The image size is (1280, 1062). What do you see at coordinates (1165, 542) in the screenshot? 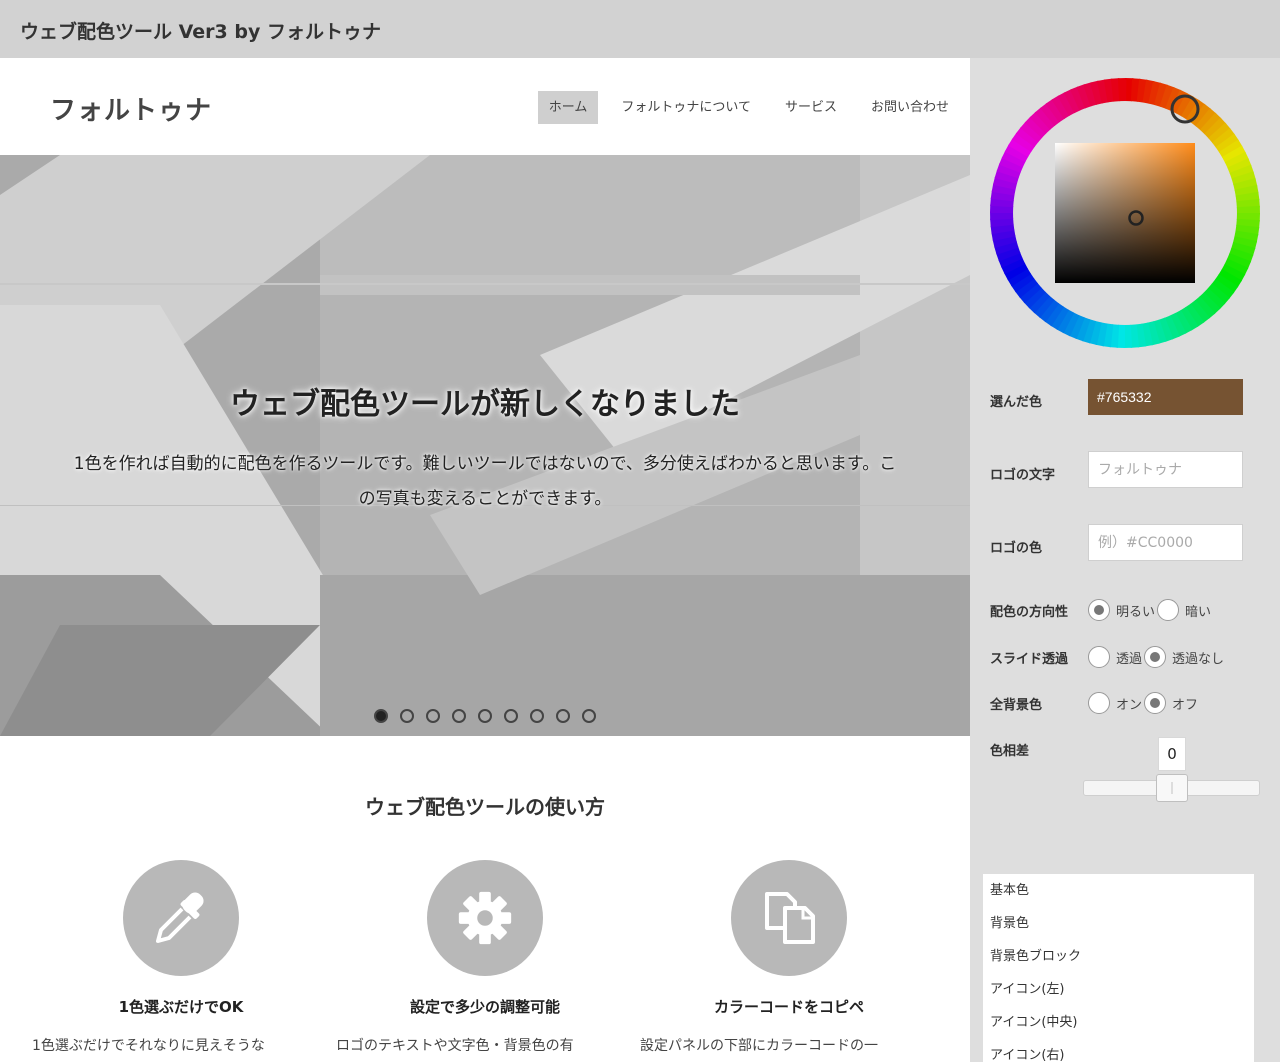
I see `logo-color-input` at bounding box center [1165, 542].